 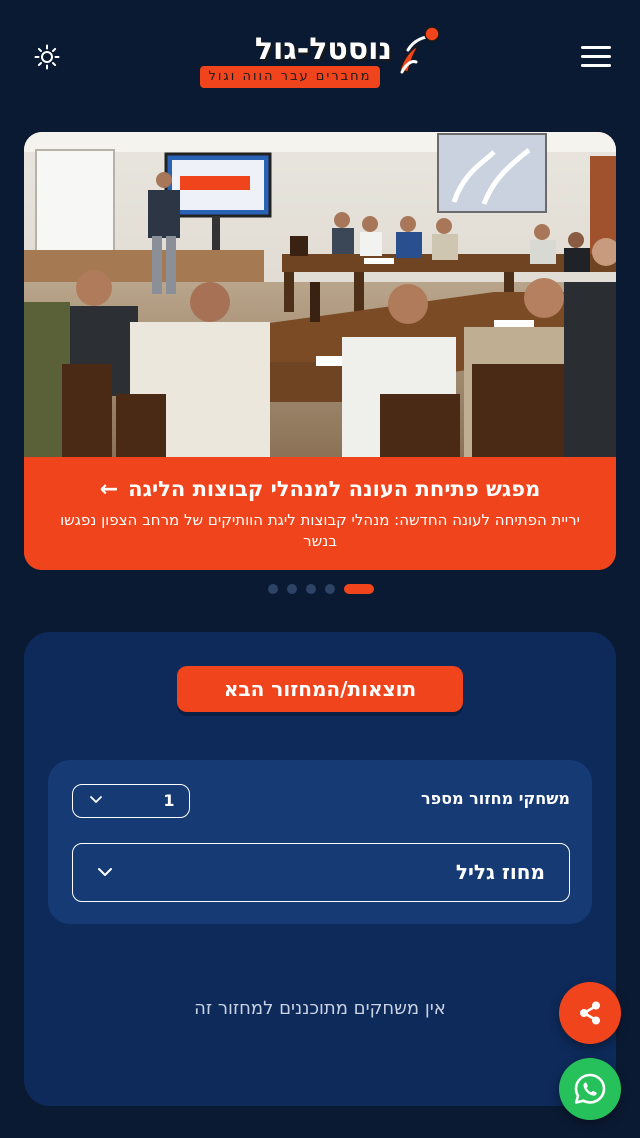 I want to click on whatsapp-icon, so click(x=590, y=1088).